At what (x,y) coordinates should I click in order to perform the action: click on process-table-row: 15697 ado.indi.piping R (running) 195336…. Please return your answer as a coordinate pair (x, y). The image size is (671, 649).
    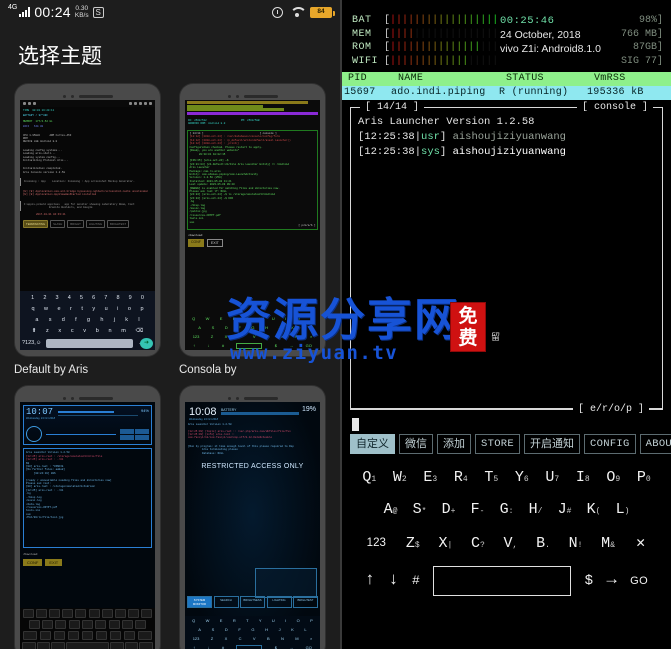
    Looking at the image, I should click on (506, 93).